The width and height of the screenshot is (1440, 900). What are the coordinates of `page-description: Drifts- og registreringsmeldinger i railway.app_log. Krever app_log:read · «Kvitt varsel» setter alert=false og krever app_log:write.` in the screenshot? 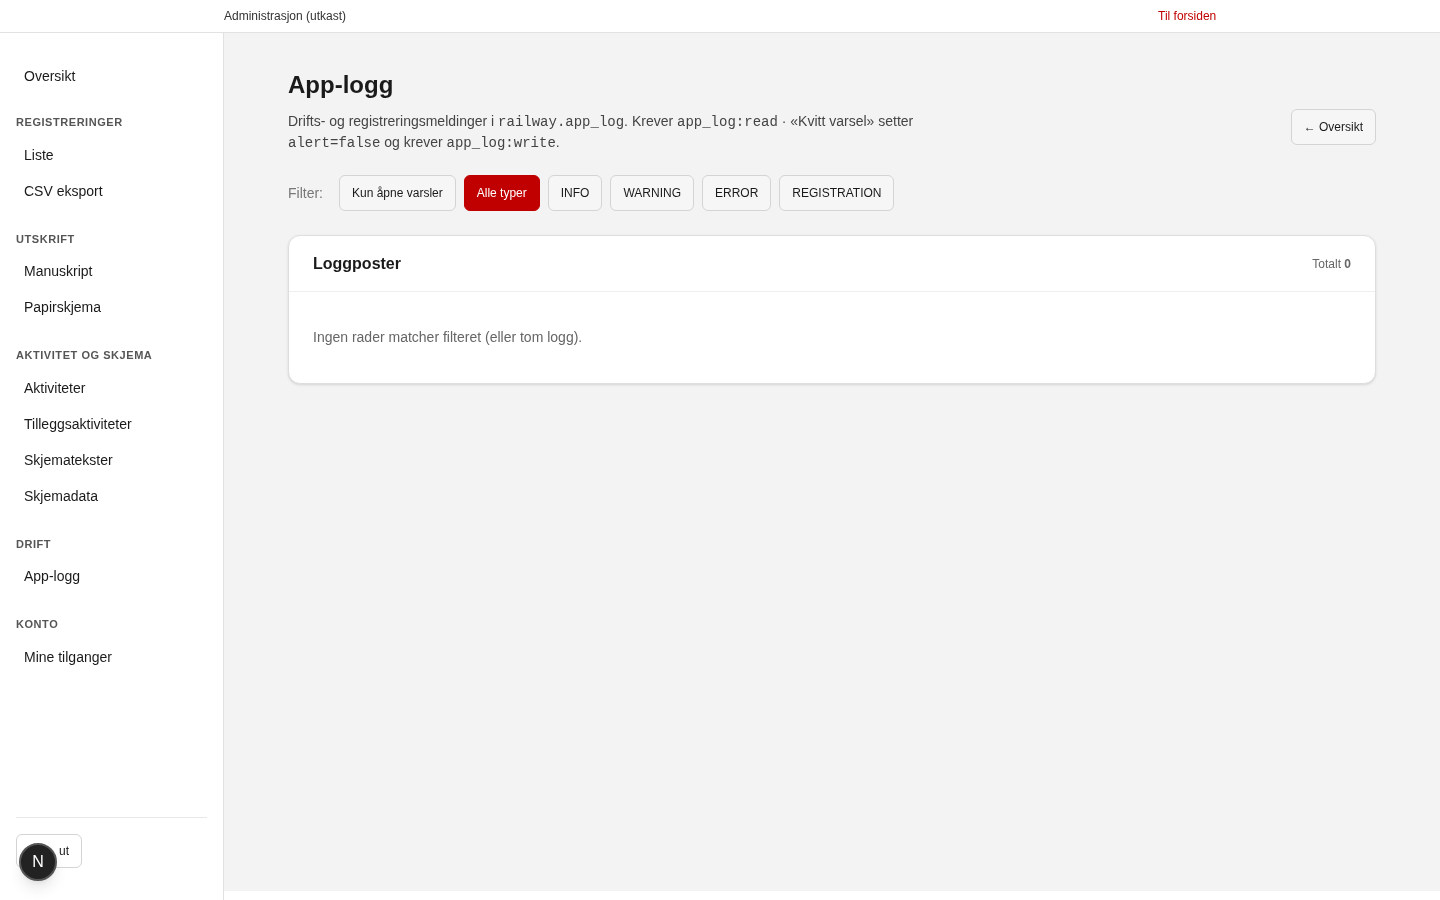 It's located at (601, 132).